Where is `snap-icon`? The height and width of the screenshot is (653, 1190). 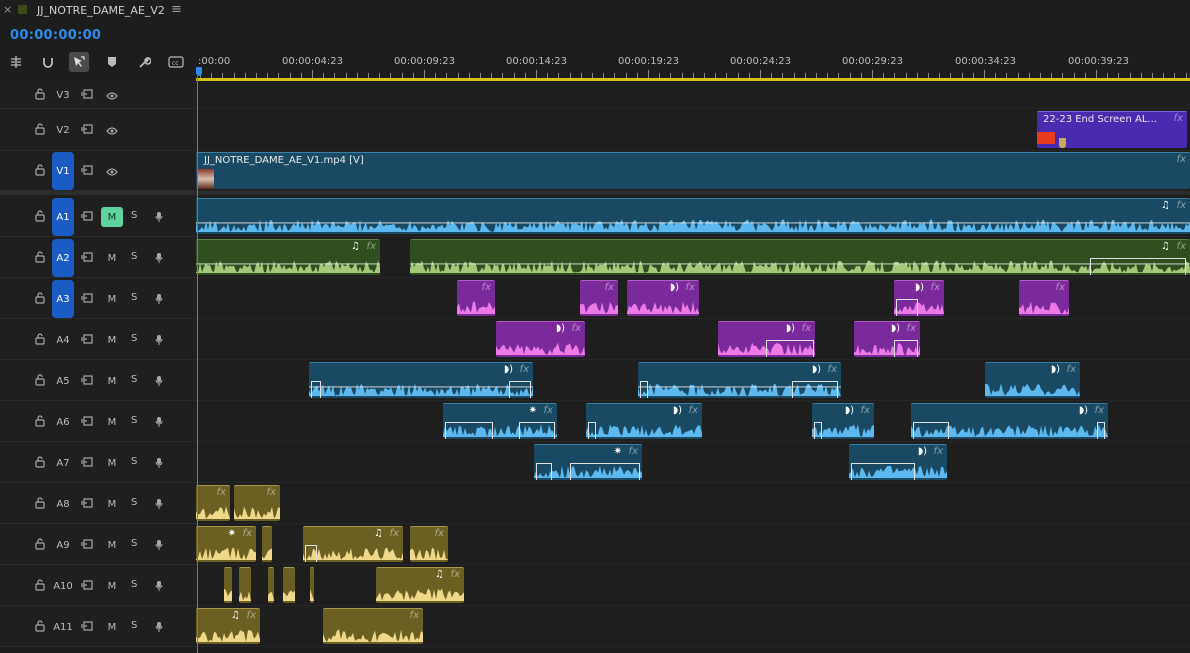
snap-icon is located at coordinates (48, 62).